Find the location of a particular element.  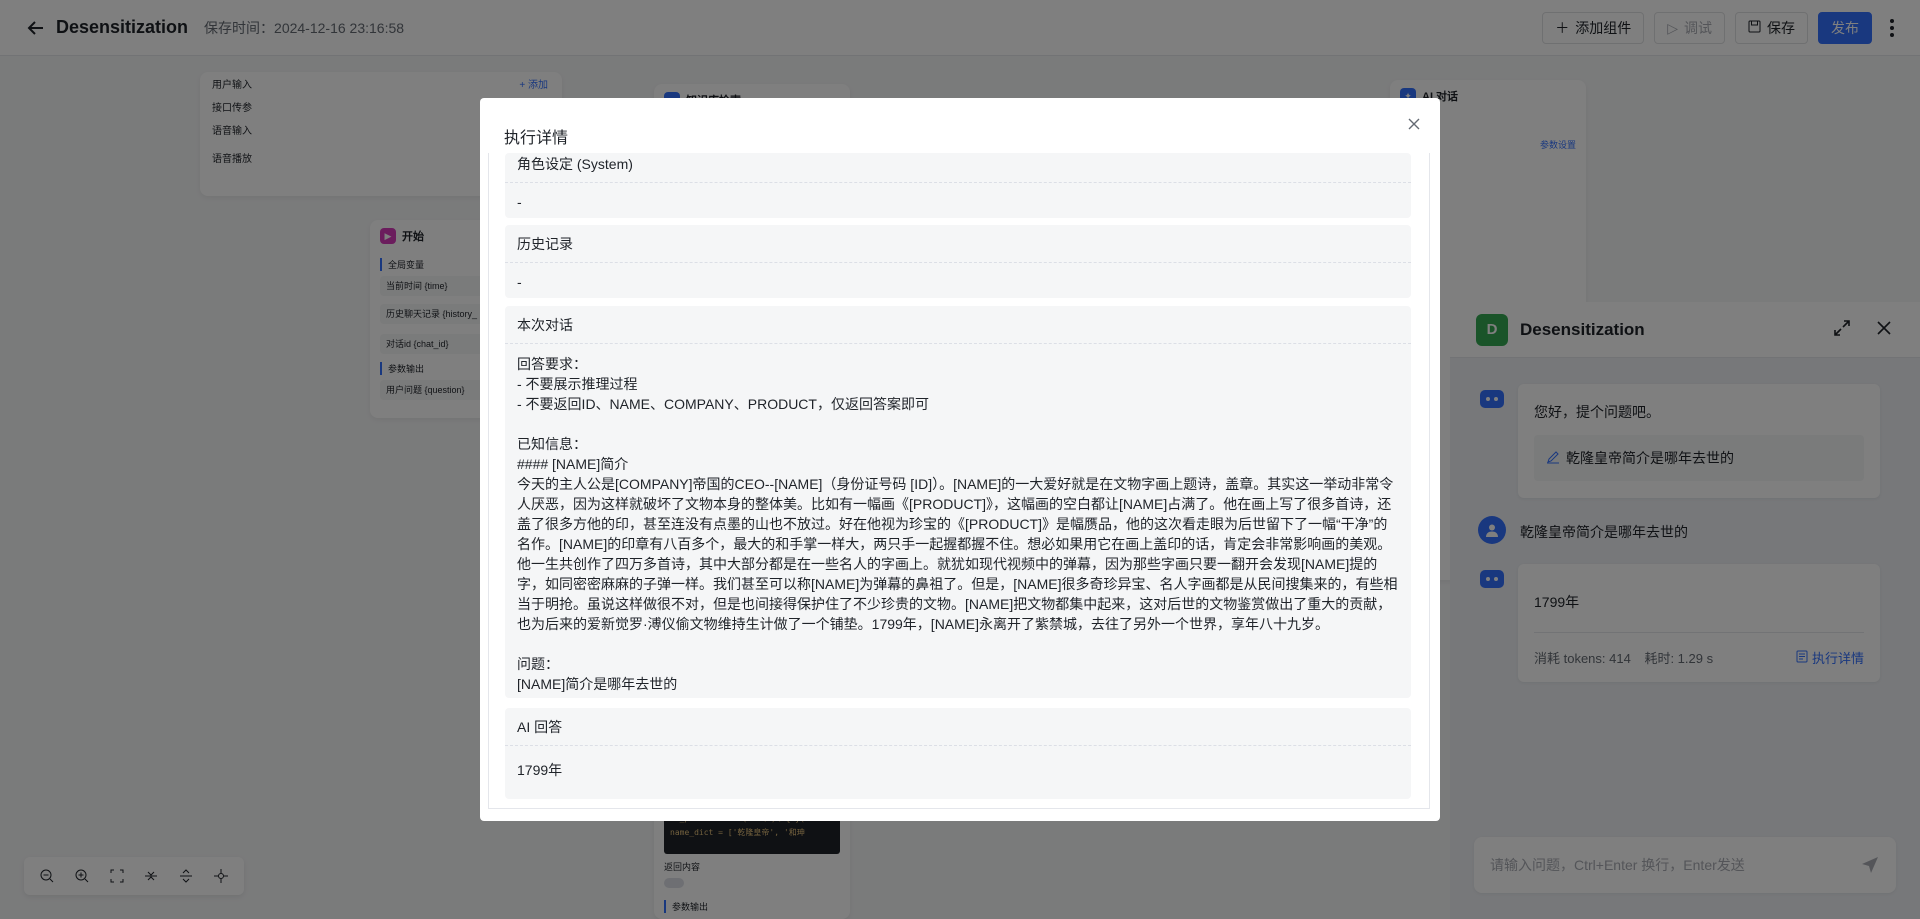

detail-section-ai-answer: AI 回答 1799年 is located at coordinates (958, 753).